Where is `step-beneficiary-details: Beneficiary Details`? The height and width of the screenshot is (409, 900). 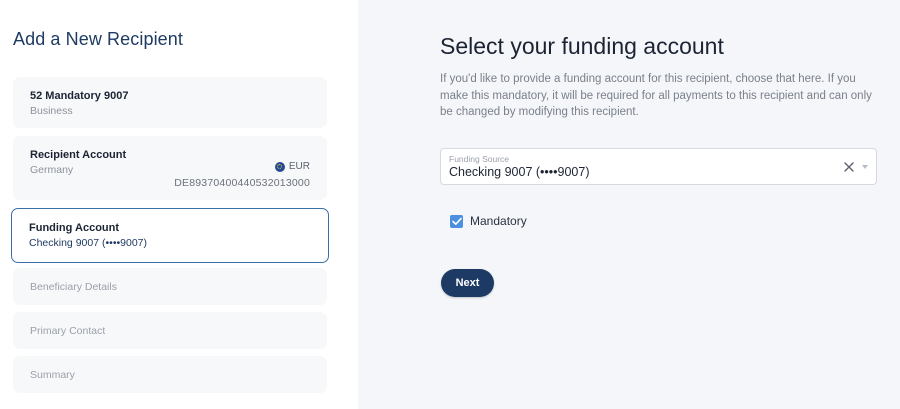 step-beneficiary-details: Beneficiary Details is located at coordinates (170, 286).